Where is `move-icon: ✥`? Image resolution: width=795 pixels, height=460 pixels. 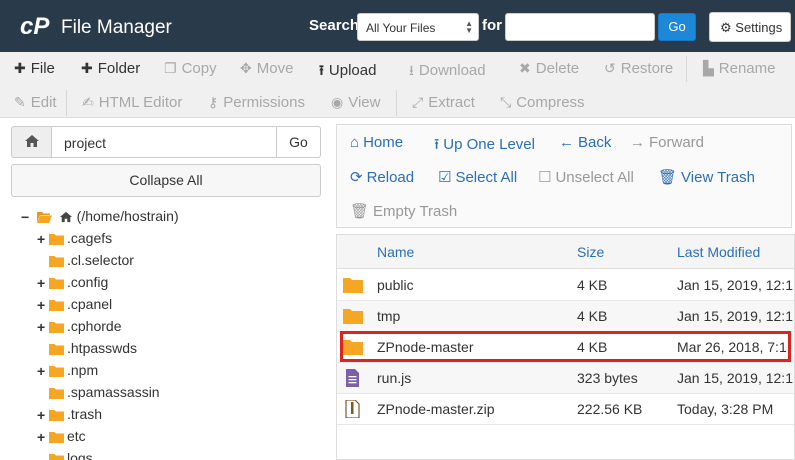 move-icon: ✥ is located at coordinates (246, 68).